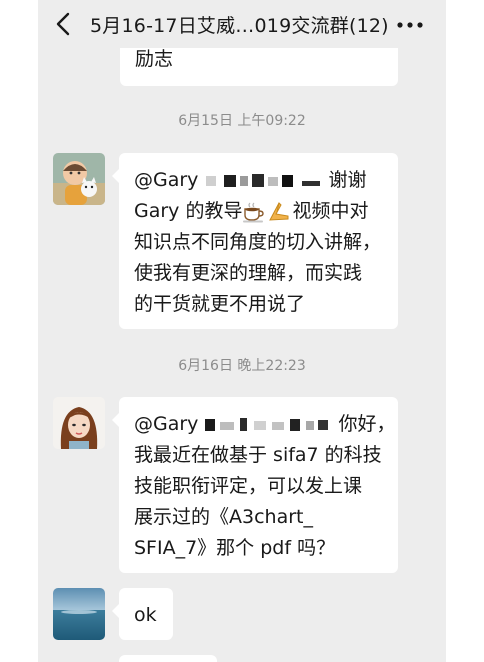 The height and width of the screenshot is (662, 484). I want to click on message-text: ok, so click(145, 615).